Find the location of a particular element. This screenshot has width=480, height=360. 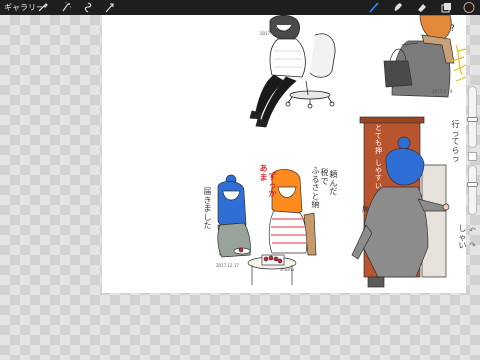

brush-sidebar: ↶ ↷ is located at coordinates (472, 170).